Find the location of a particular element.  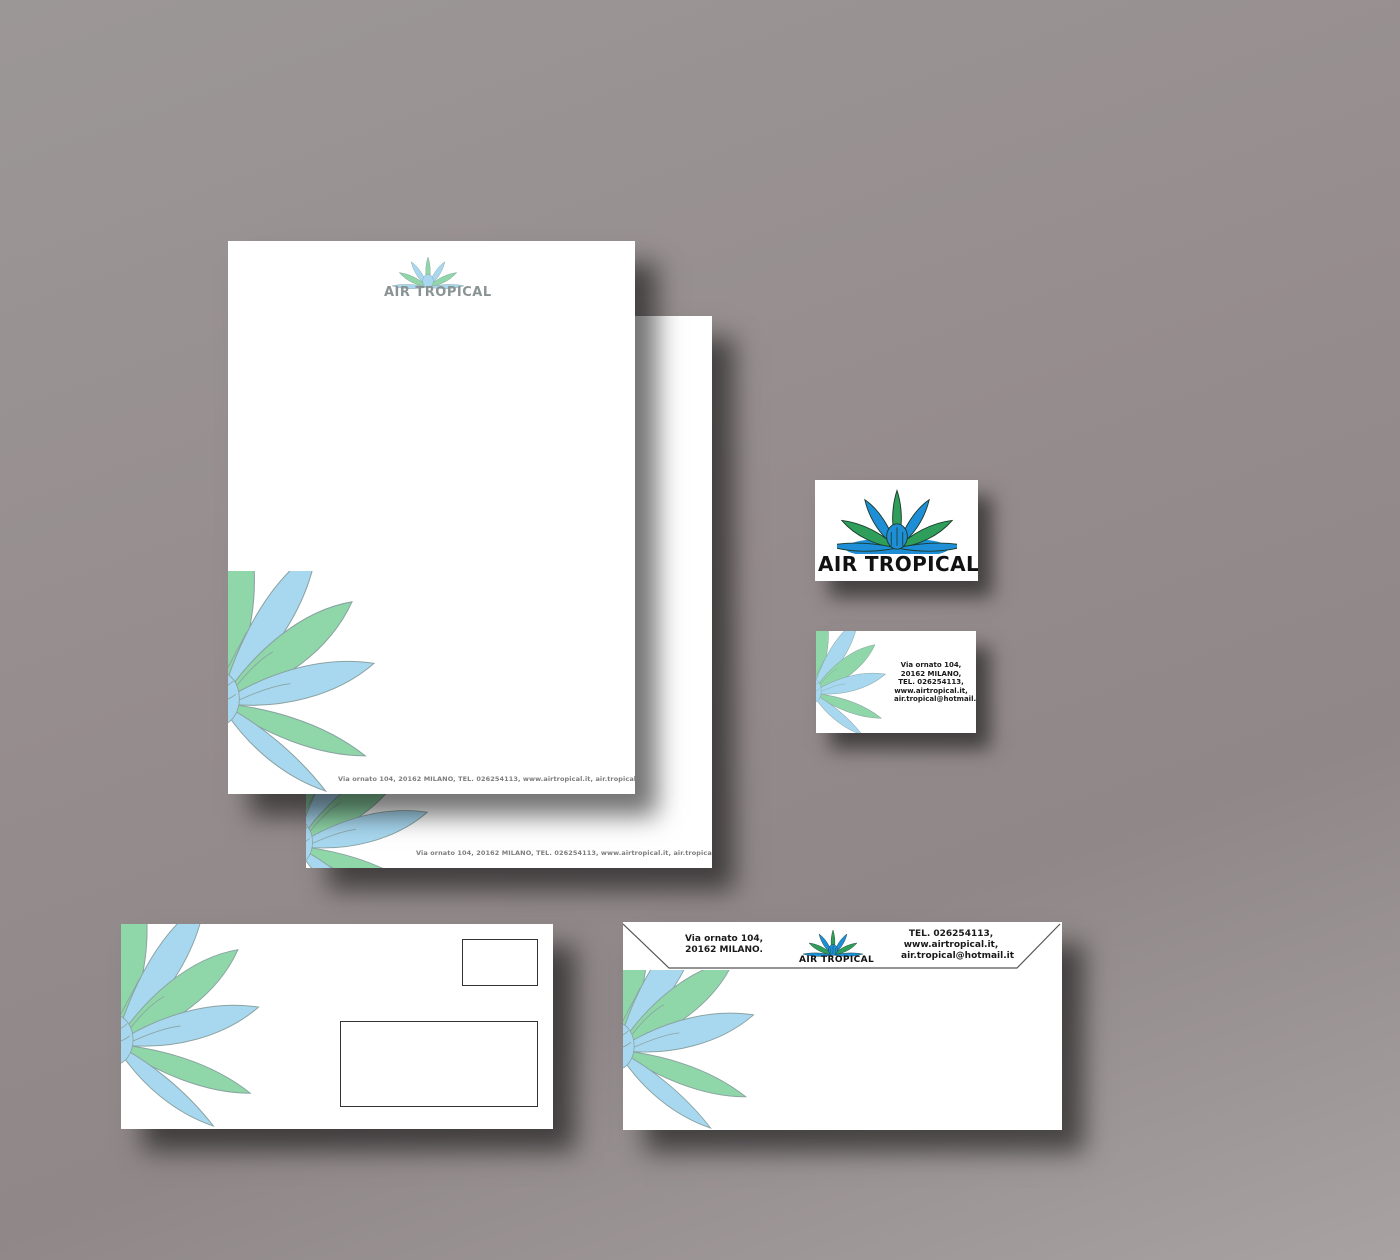

card-line: TEL. 026254113, is located at coordinates (931, 682).